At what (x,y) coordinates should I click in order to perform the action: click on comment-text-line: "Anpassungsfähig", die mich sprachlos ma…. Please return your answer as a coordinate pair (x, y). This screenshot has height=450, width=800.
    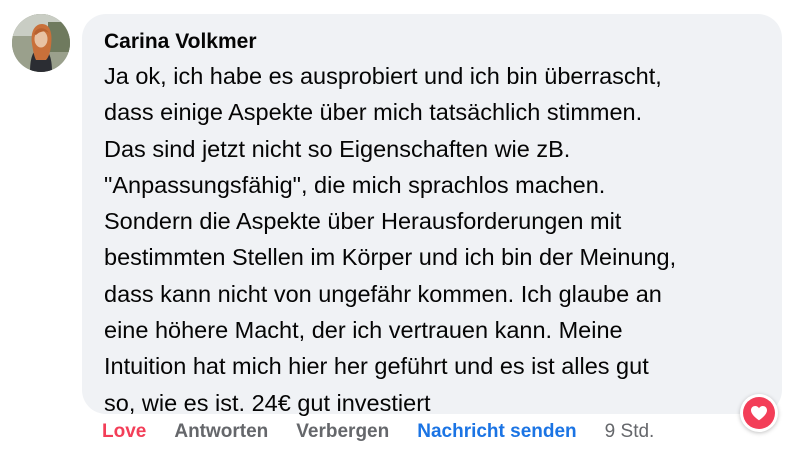
    Looking at the image, I should click on (355, 184).